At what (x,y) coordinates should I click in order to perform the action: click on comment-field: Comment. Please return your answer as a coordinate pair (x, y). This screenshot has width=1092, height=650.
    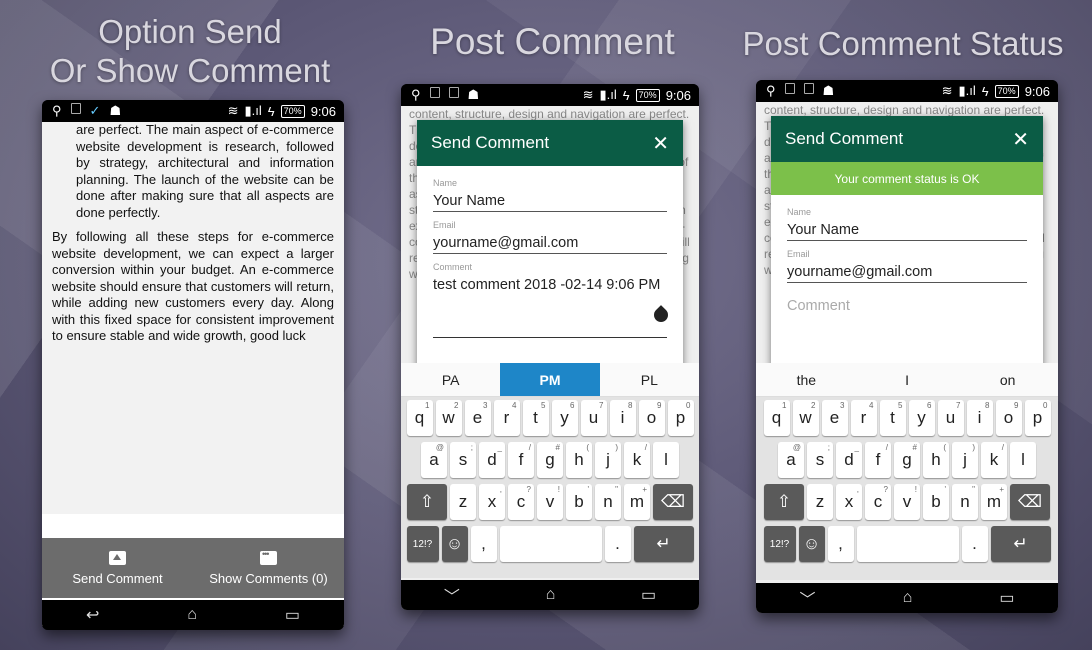
    Looking at the image, I should click on (907, 305).